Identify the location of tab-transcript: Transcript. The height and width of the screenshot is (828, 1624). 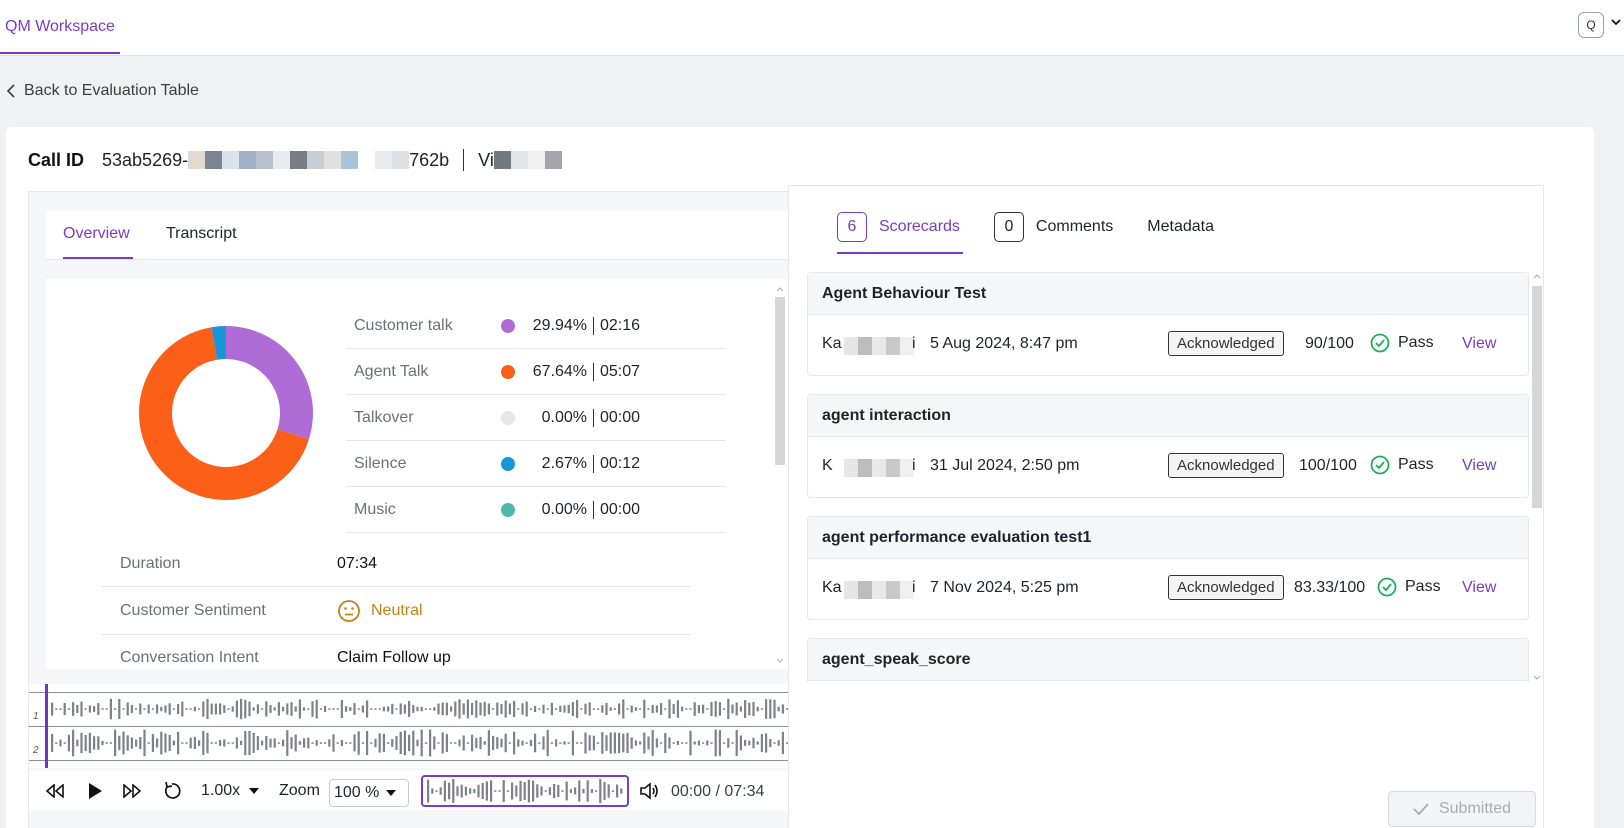
(201, 234).